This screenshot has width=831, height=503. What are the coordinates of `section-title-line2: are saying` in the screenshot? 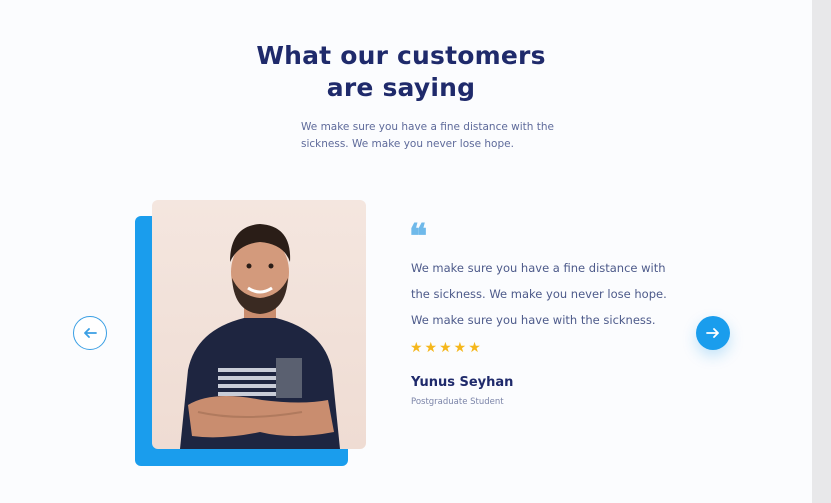 It's located at (401, 87).